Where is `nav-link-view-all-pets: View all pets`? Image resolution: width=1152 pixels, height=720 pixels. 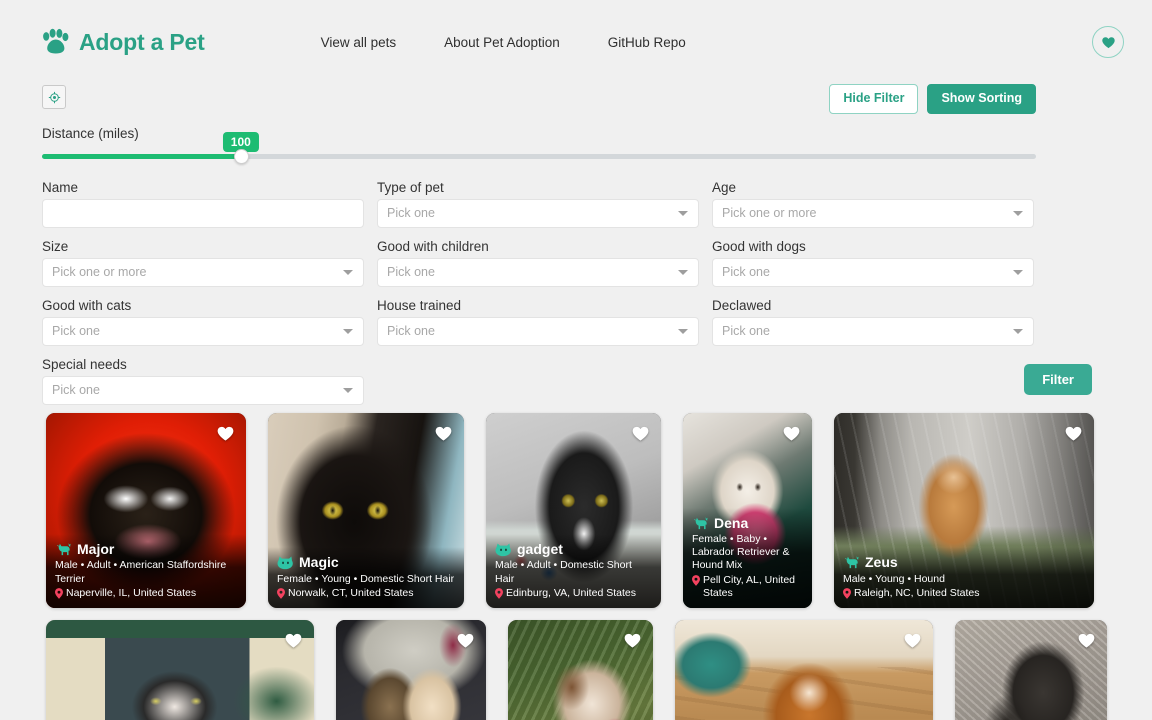 nav-link-view-all-pets: View all pets is located at coordinates (359, 42).